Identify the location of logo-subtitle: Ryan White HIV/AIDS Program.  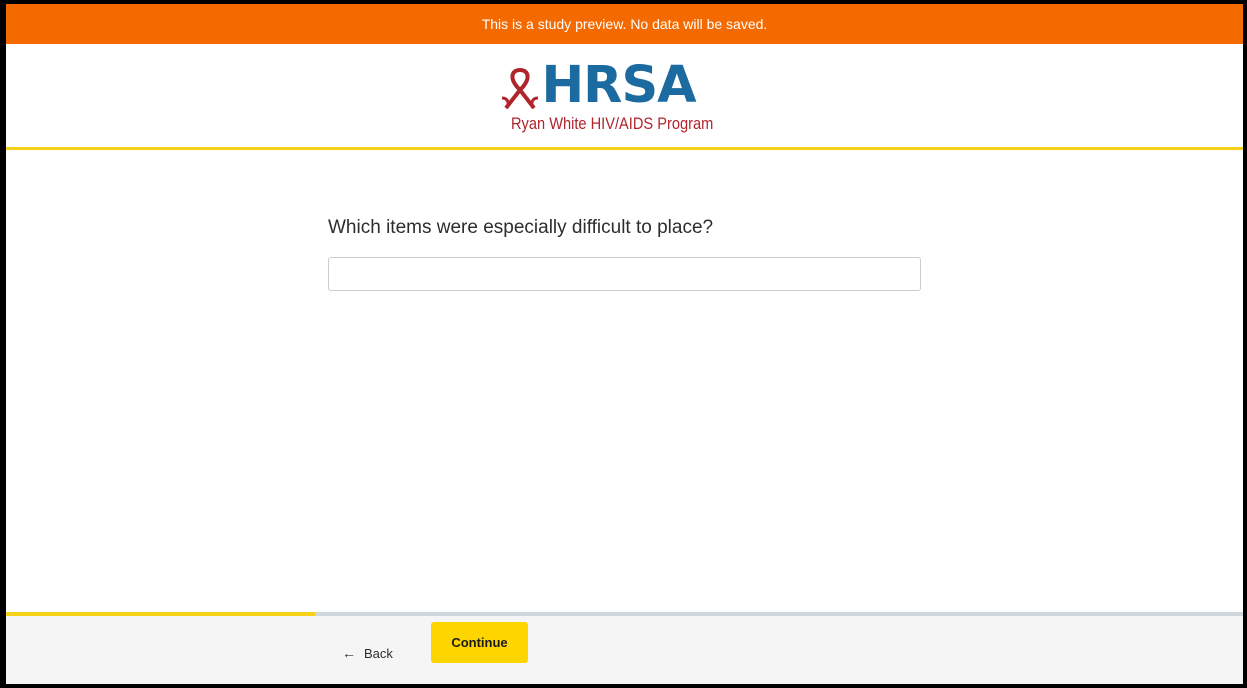
(611, 123).